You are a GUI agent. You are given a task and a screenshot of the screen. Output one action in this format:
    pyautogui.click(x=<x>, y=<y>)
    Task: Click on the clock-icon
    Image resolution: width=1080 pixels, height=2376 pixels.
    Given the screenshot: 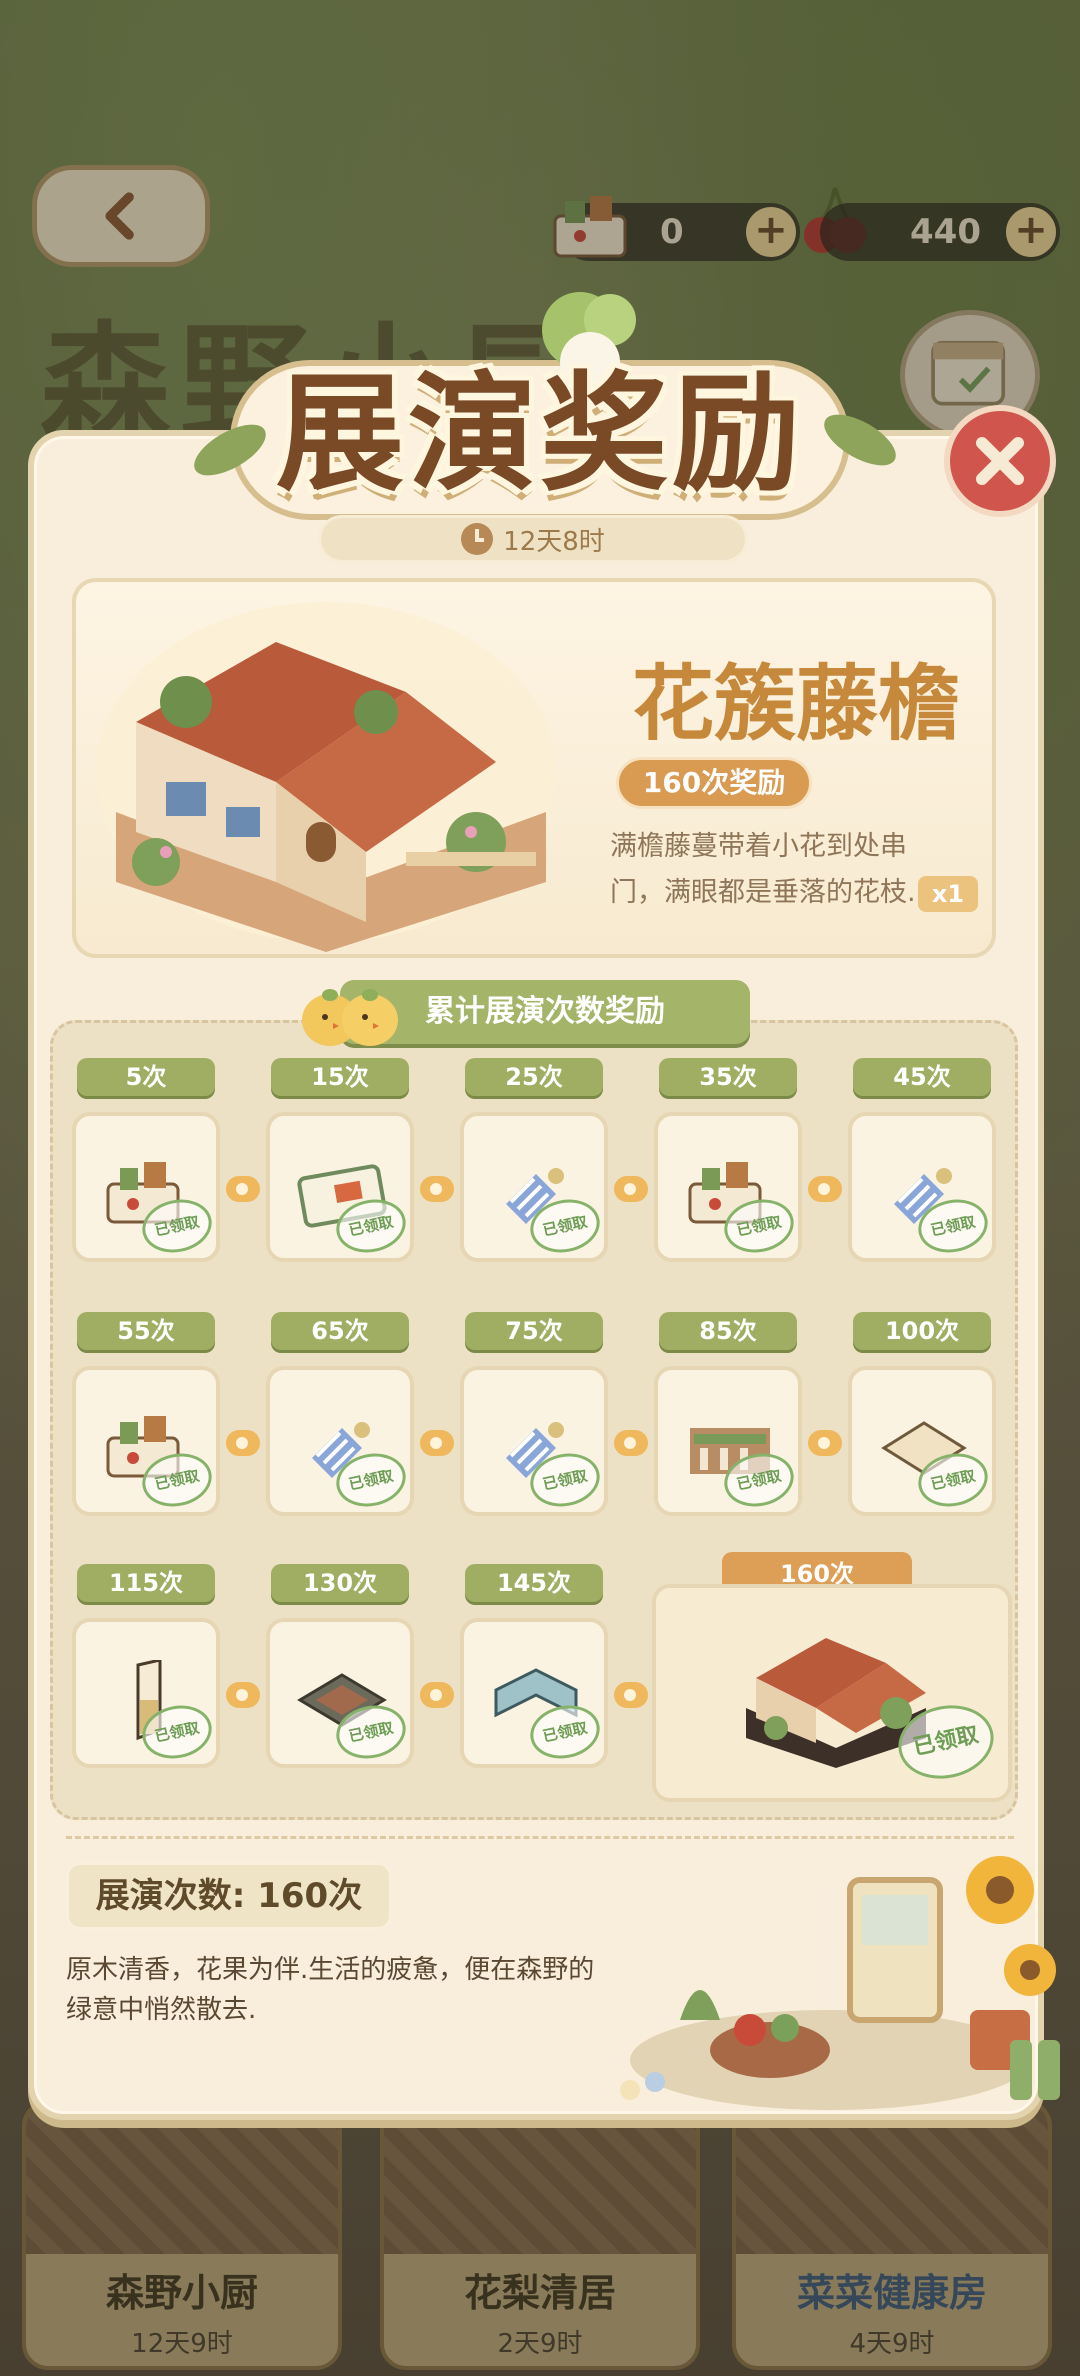 What is the action you would take?
    pyautogui.click(x=477, y=539)
    